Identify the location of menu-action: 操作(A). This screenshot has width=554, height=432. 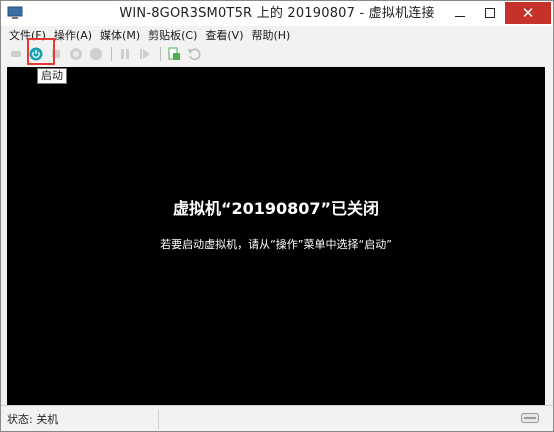
(73, 35).